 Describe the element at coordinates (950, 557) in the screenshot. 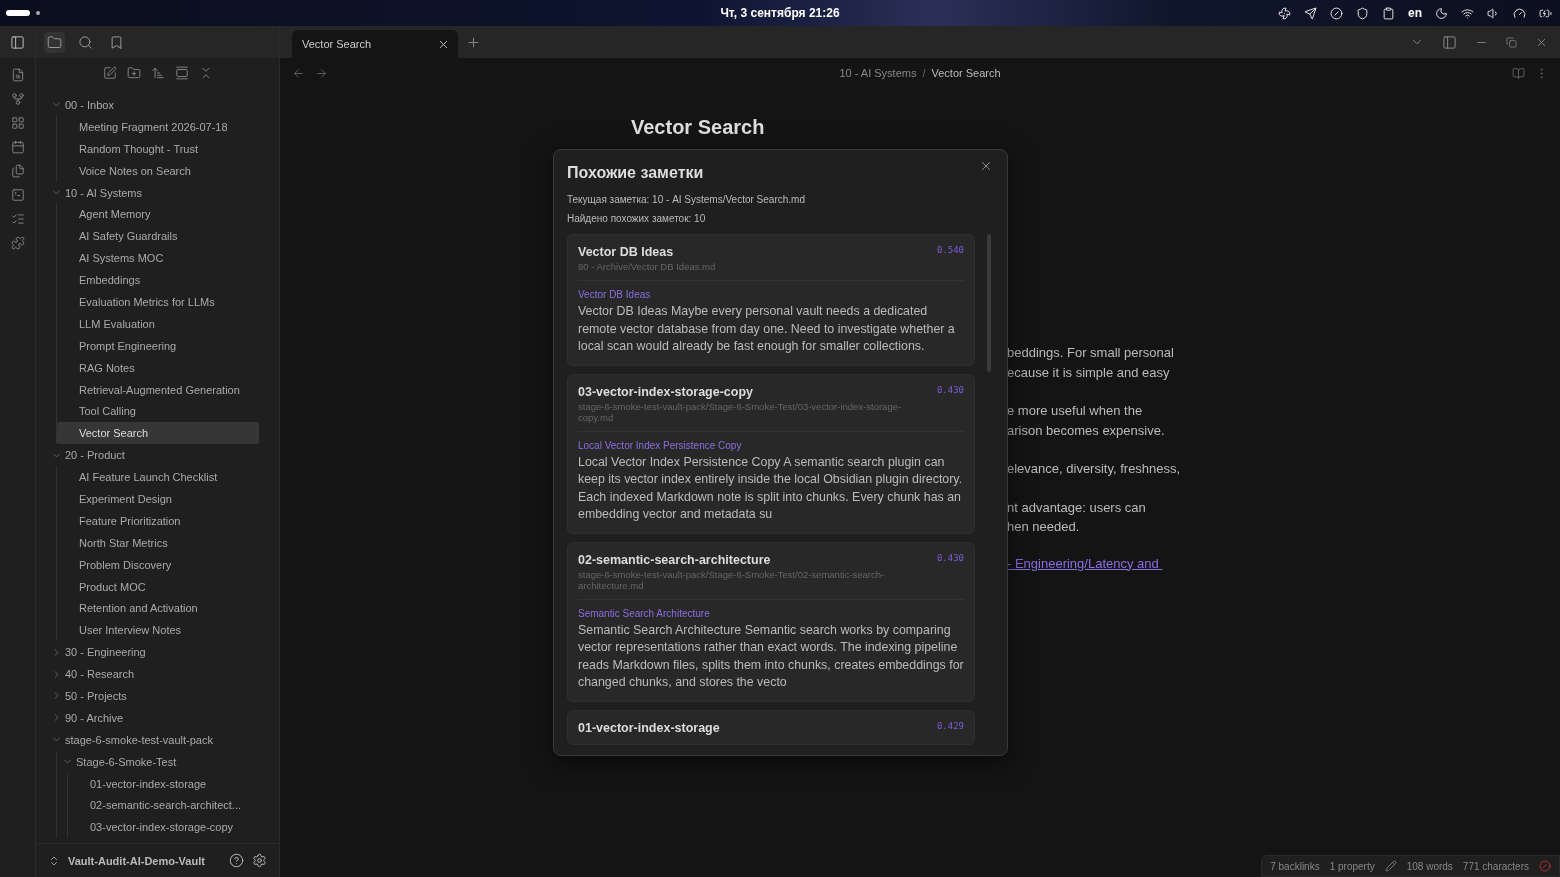

I see `similarity-score: 0.430` at that location.